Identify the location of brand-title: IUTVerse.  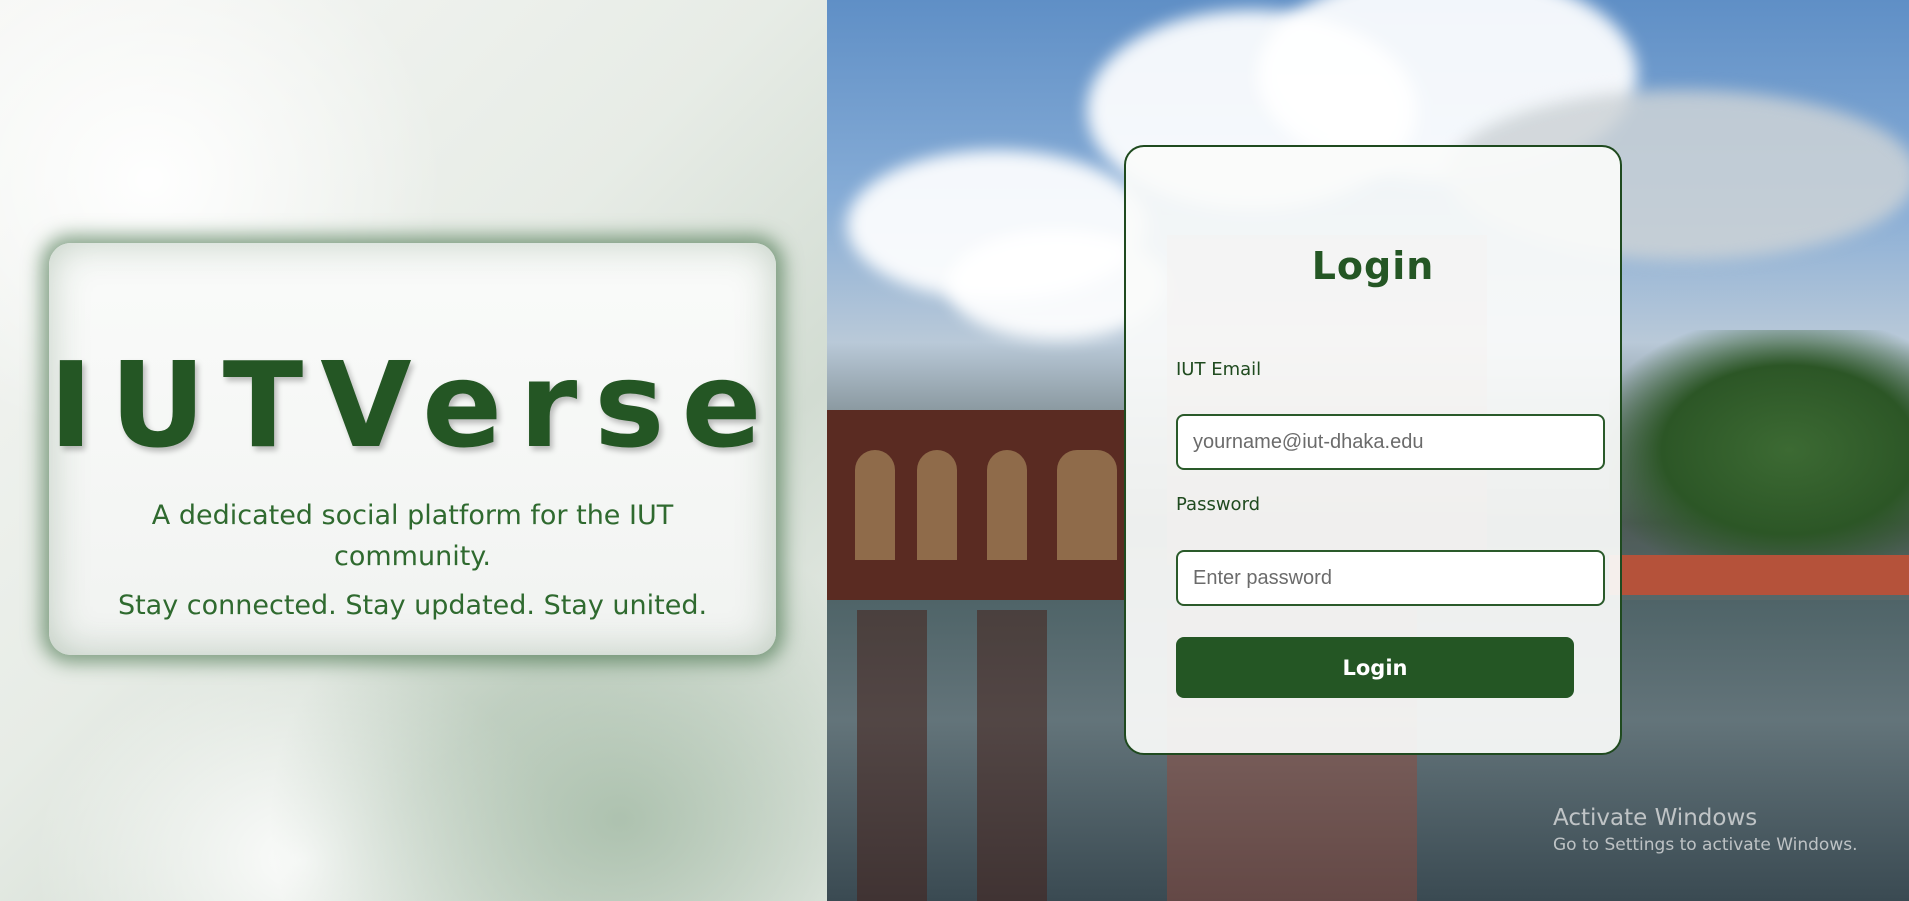
(414, 405).